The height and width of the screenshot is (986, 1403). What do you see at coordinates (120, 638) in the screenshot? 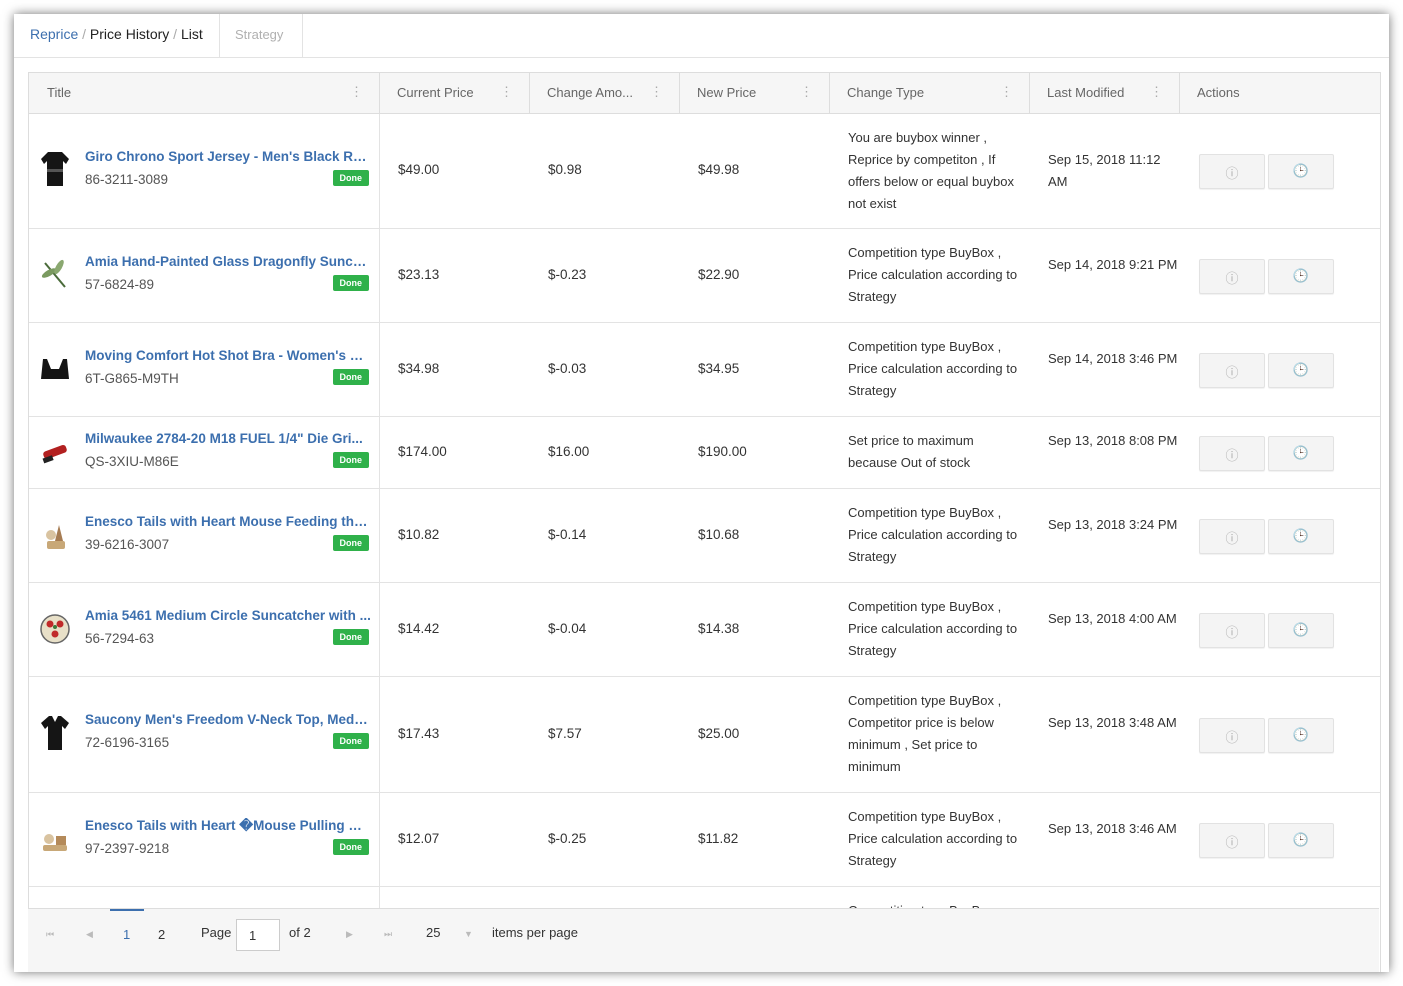
I see `product-sku: 56-7294-63` at bounding box center [120, 638].